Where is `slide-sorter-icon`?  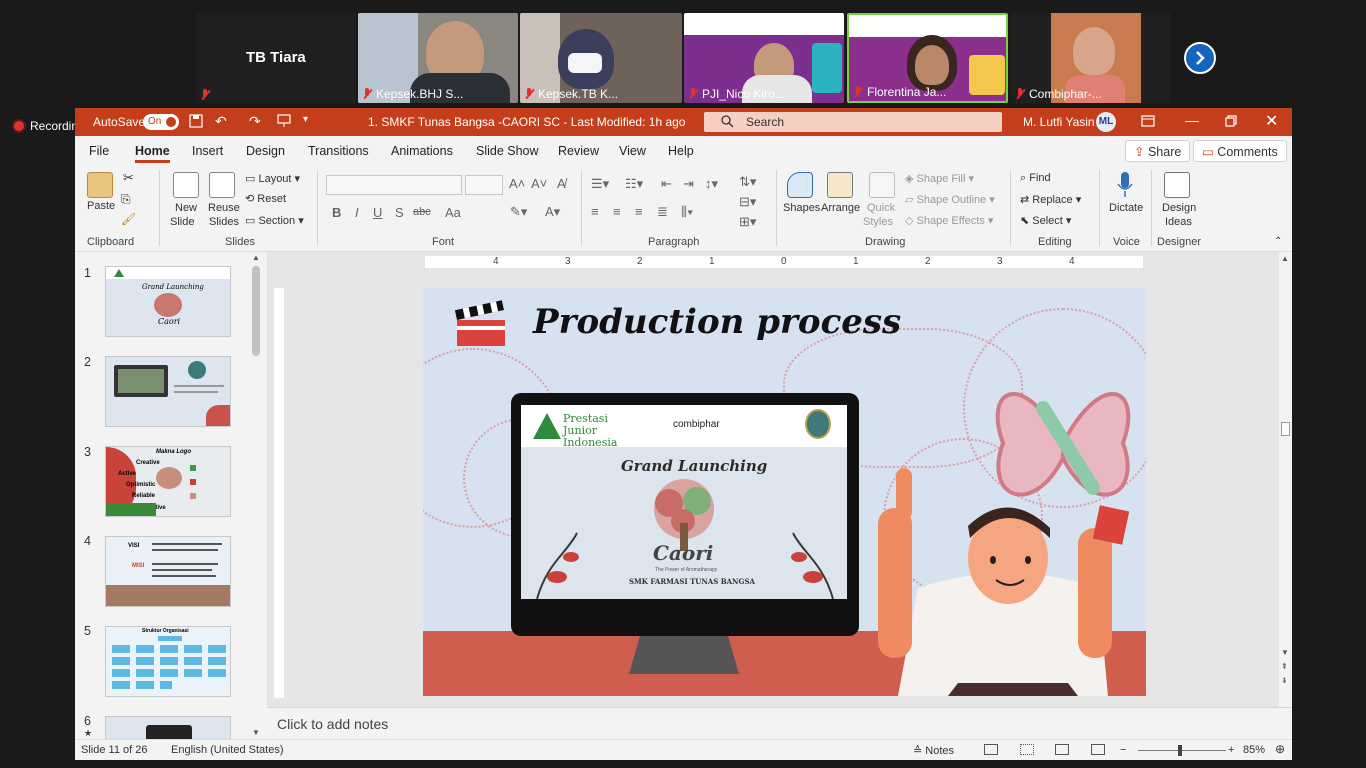 slide-sorter-icon is located at coordinates (1027, 749).